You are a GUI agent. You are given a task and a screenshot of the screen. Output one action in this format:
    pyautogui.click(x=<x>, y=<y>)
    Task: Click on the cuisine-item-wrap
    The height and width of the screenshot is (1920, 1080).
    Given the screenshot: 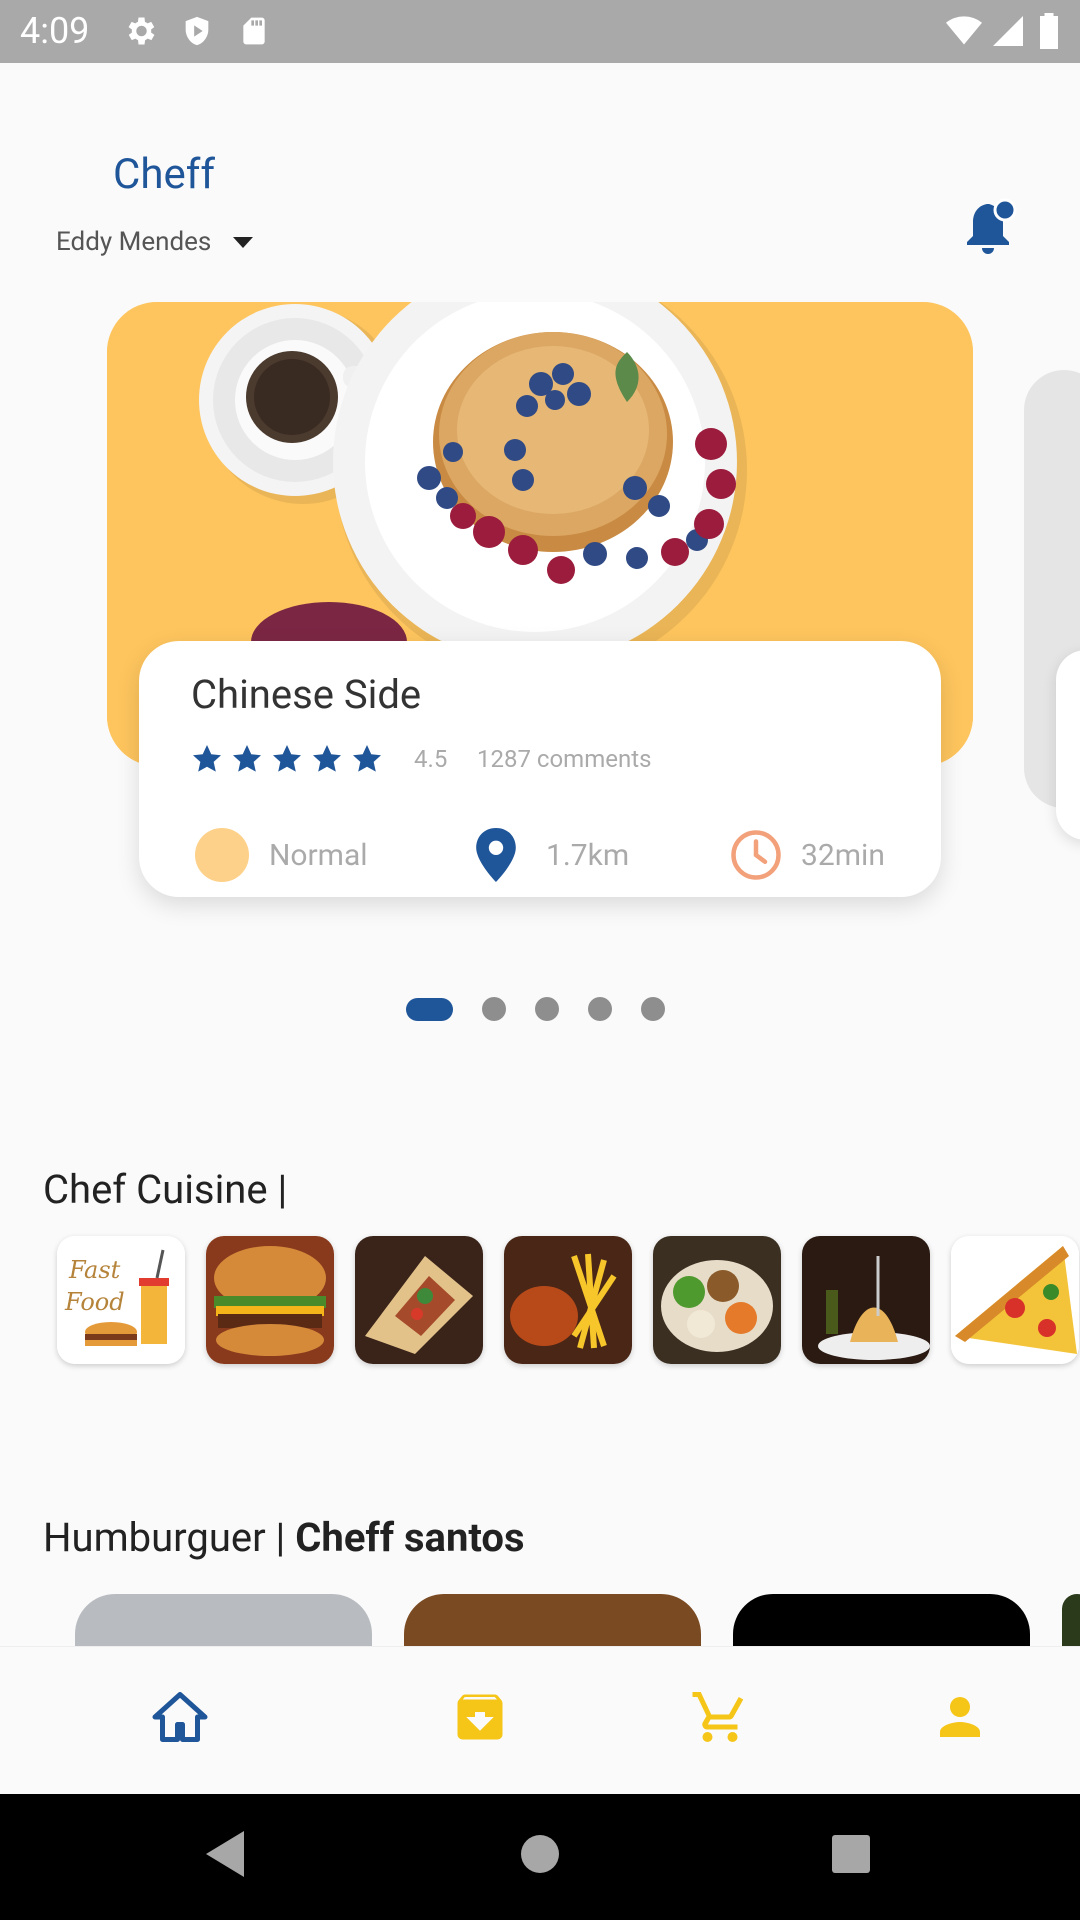 What is the action you would take?
    pyautogui.click(x=419, y=1300)
    